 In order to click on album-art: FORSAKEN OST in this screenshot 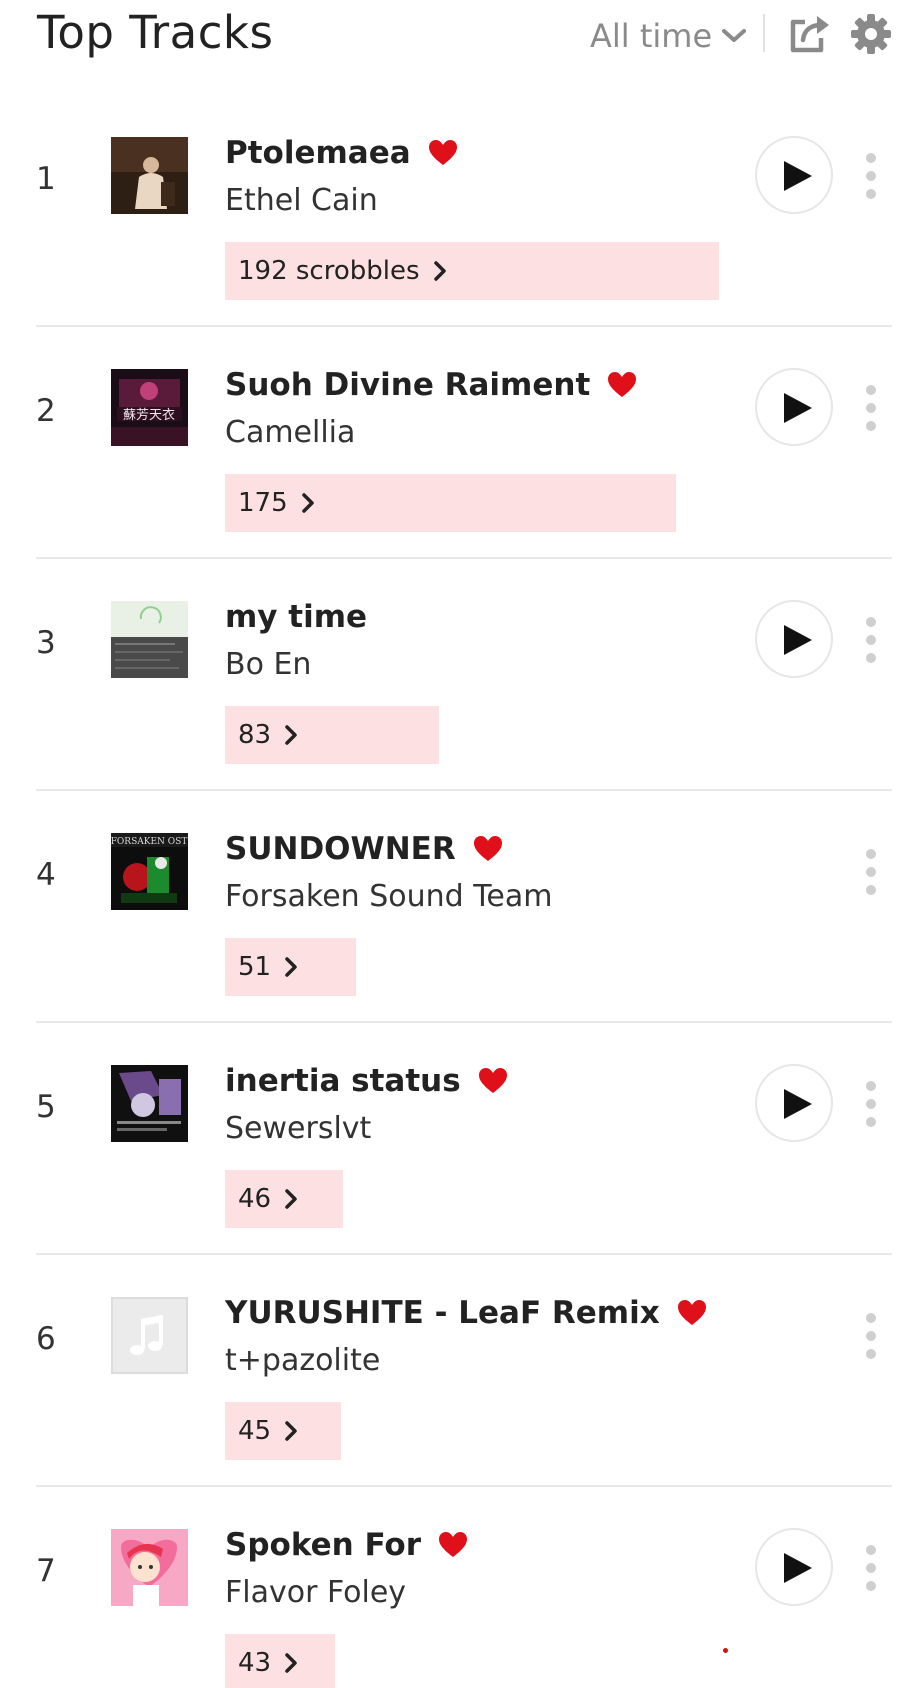, I will do `click(149, 871)`.